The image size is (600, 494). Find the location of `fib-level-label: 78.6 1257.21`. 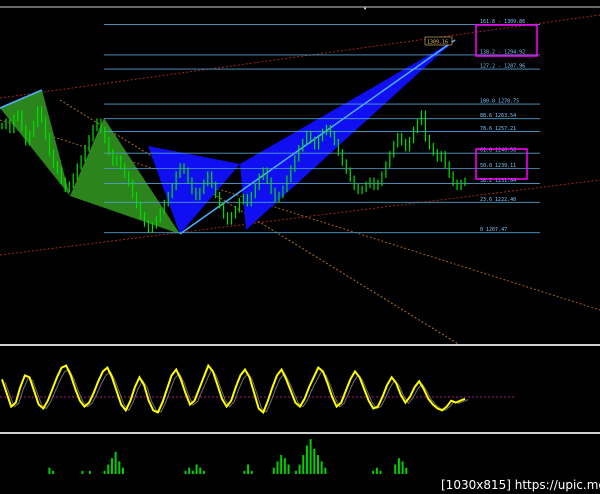

fib-level-label: 78.6 1257.21 is located at coordinates (498, 129).